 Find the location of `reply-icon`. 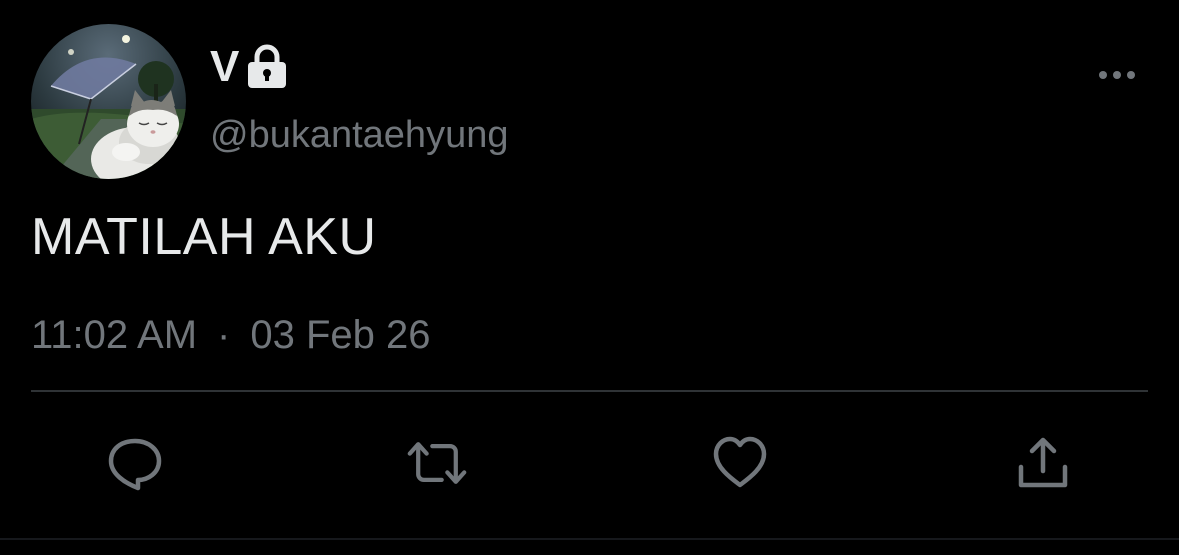

reply-icon is located at coordinates (135, 464).